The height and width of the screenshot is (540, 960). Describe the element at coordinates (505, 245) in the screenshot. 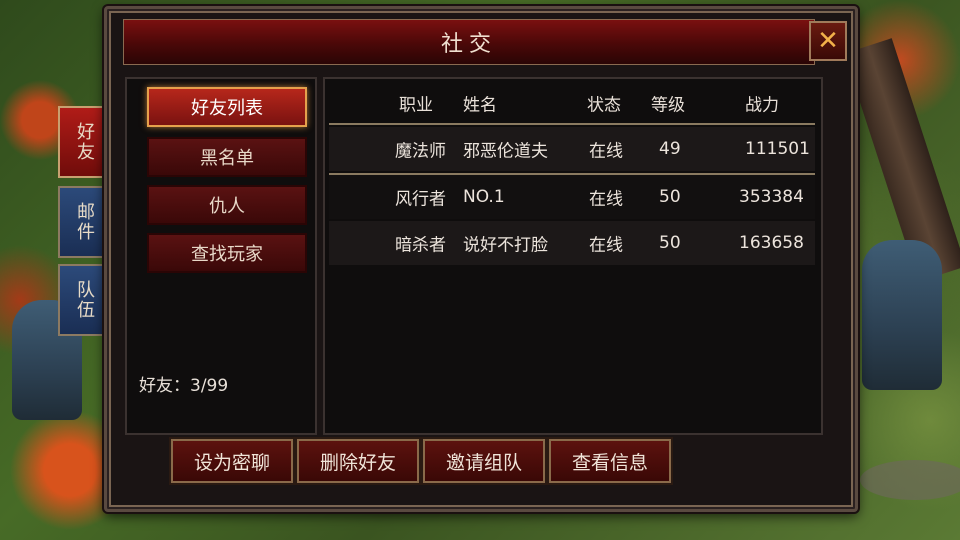

I see `cell-name: 说好不打脸` at that location.